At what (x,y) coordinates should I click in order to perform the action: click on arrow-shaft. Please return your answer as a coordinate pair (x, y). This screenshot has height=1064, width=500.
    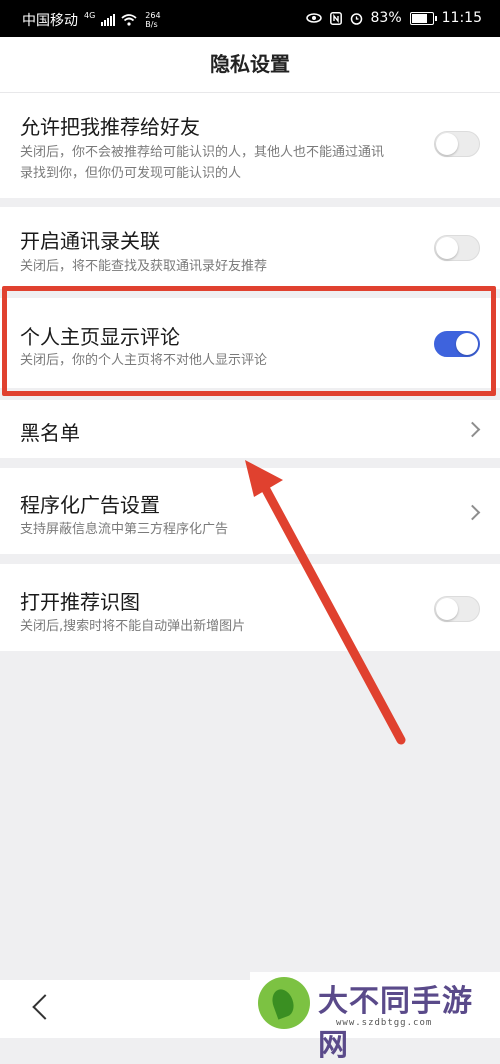
    Looking at the image, I should click on (332, 612).